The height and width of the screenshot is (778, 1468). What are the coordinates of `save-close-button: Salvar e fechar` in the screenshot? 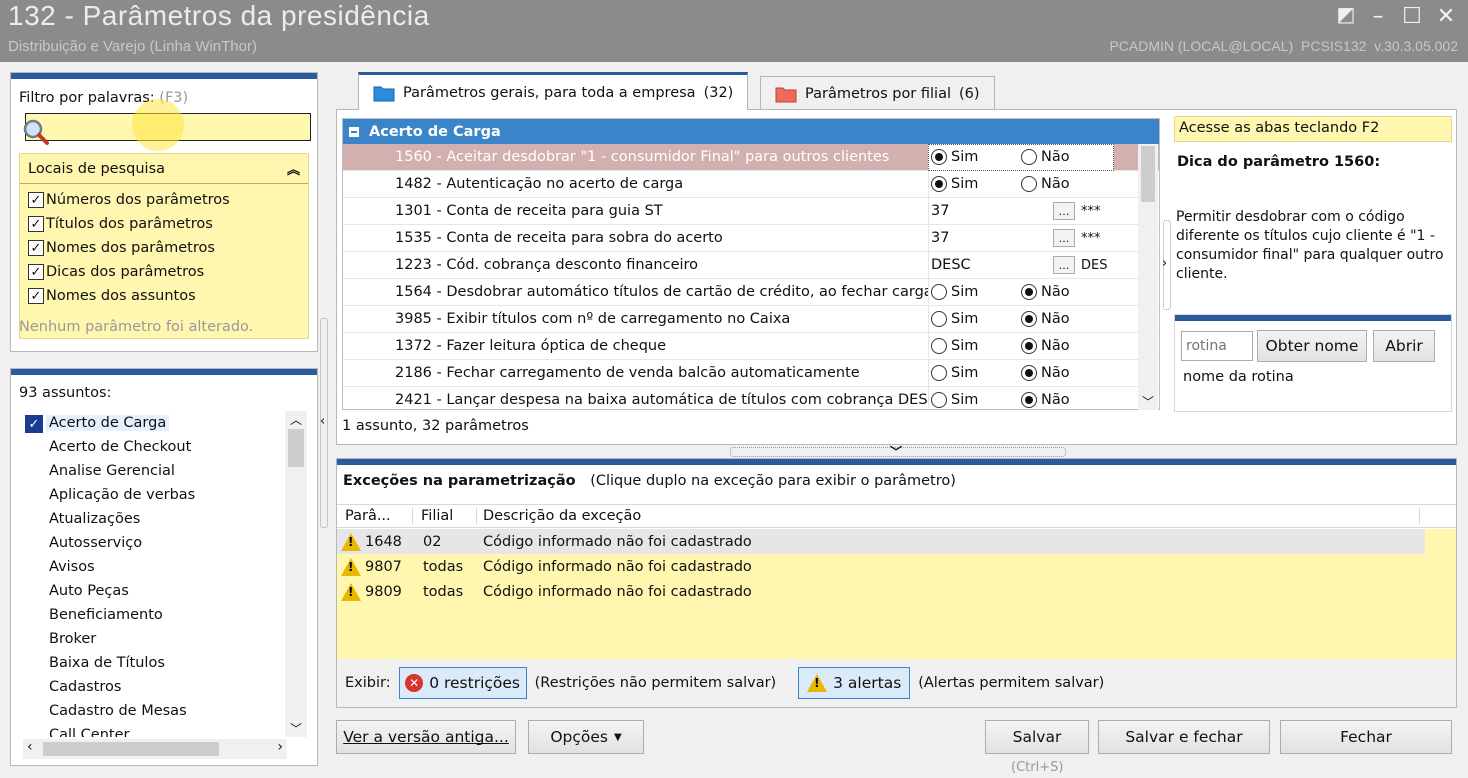 It's located at (1184, 737).